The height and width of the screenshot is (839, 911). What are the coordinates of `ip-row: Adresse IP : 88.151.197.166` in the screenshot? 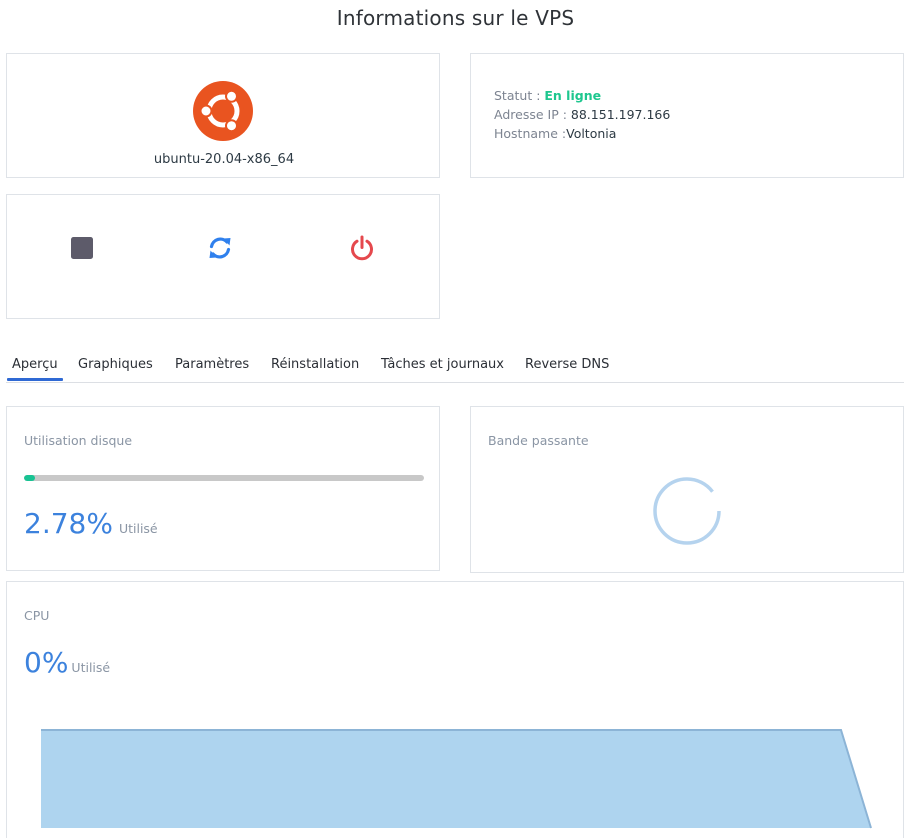 It's located at (582, 114).